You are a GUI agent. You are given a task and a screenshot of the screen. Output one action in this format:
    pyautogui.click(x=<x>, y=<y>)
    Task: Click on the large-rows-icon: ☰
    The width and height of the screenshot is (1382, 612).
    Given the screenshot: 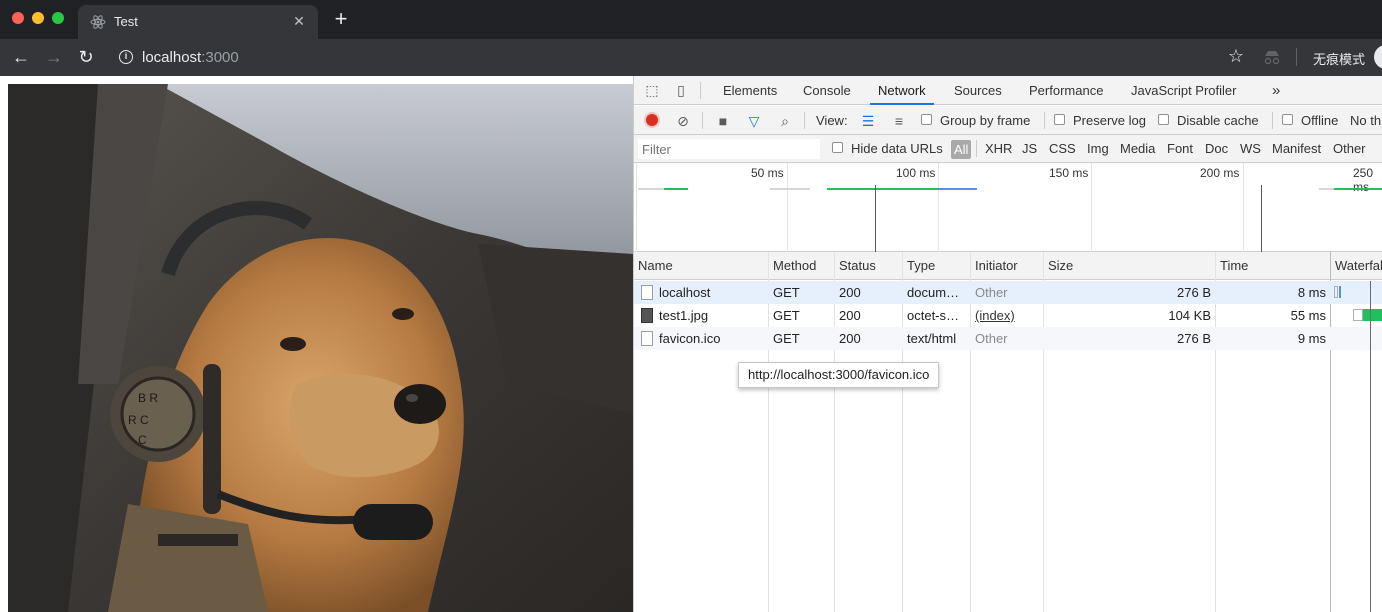 What is the action you would take?
    pyautogui.click(x=868, y=121)
    